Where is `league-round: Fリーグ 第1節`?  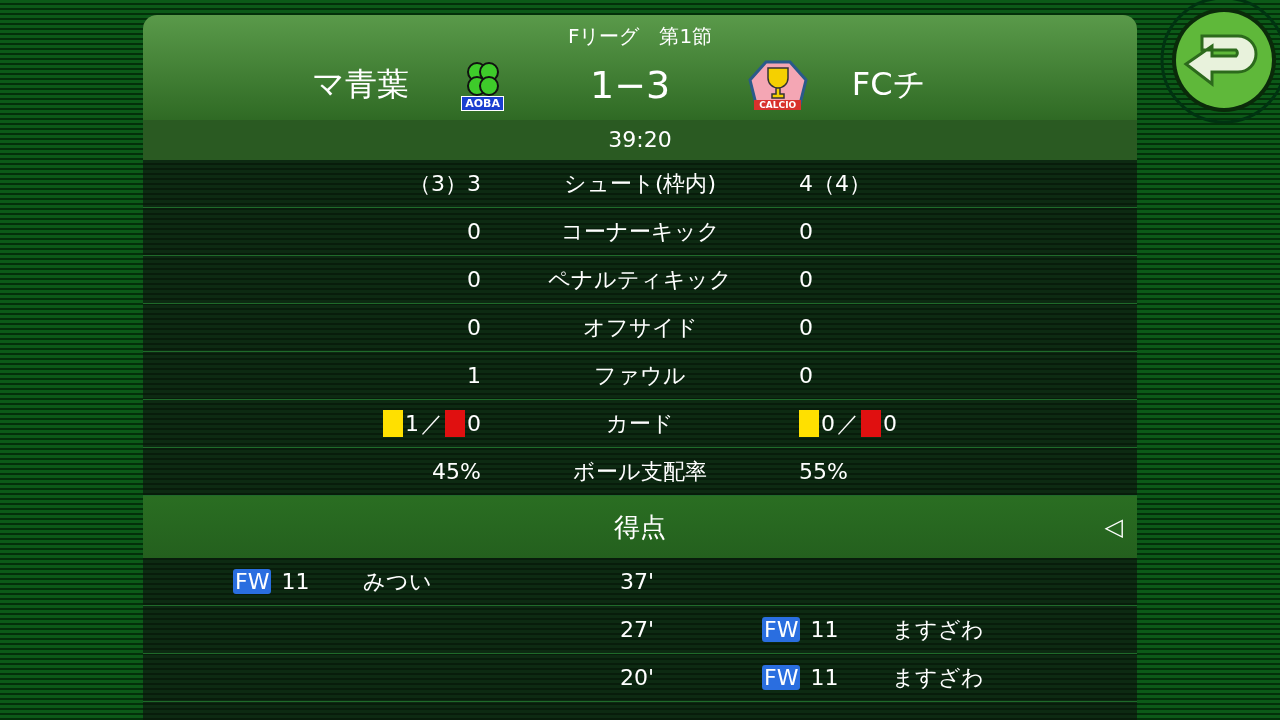 league-round: Fリーグ 第1節 is located at coordinates (640, 36).